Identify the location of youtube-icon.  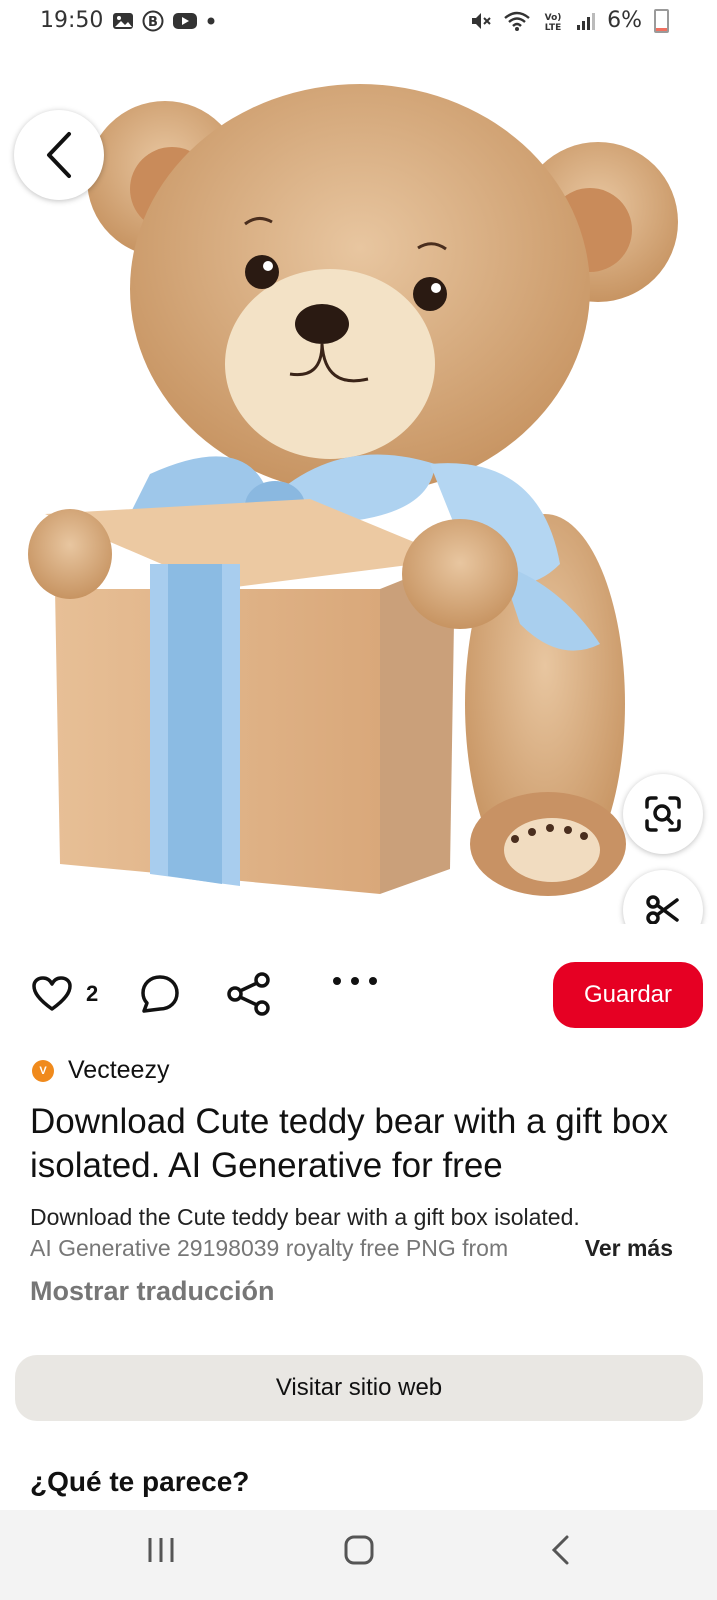
(185, 21).